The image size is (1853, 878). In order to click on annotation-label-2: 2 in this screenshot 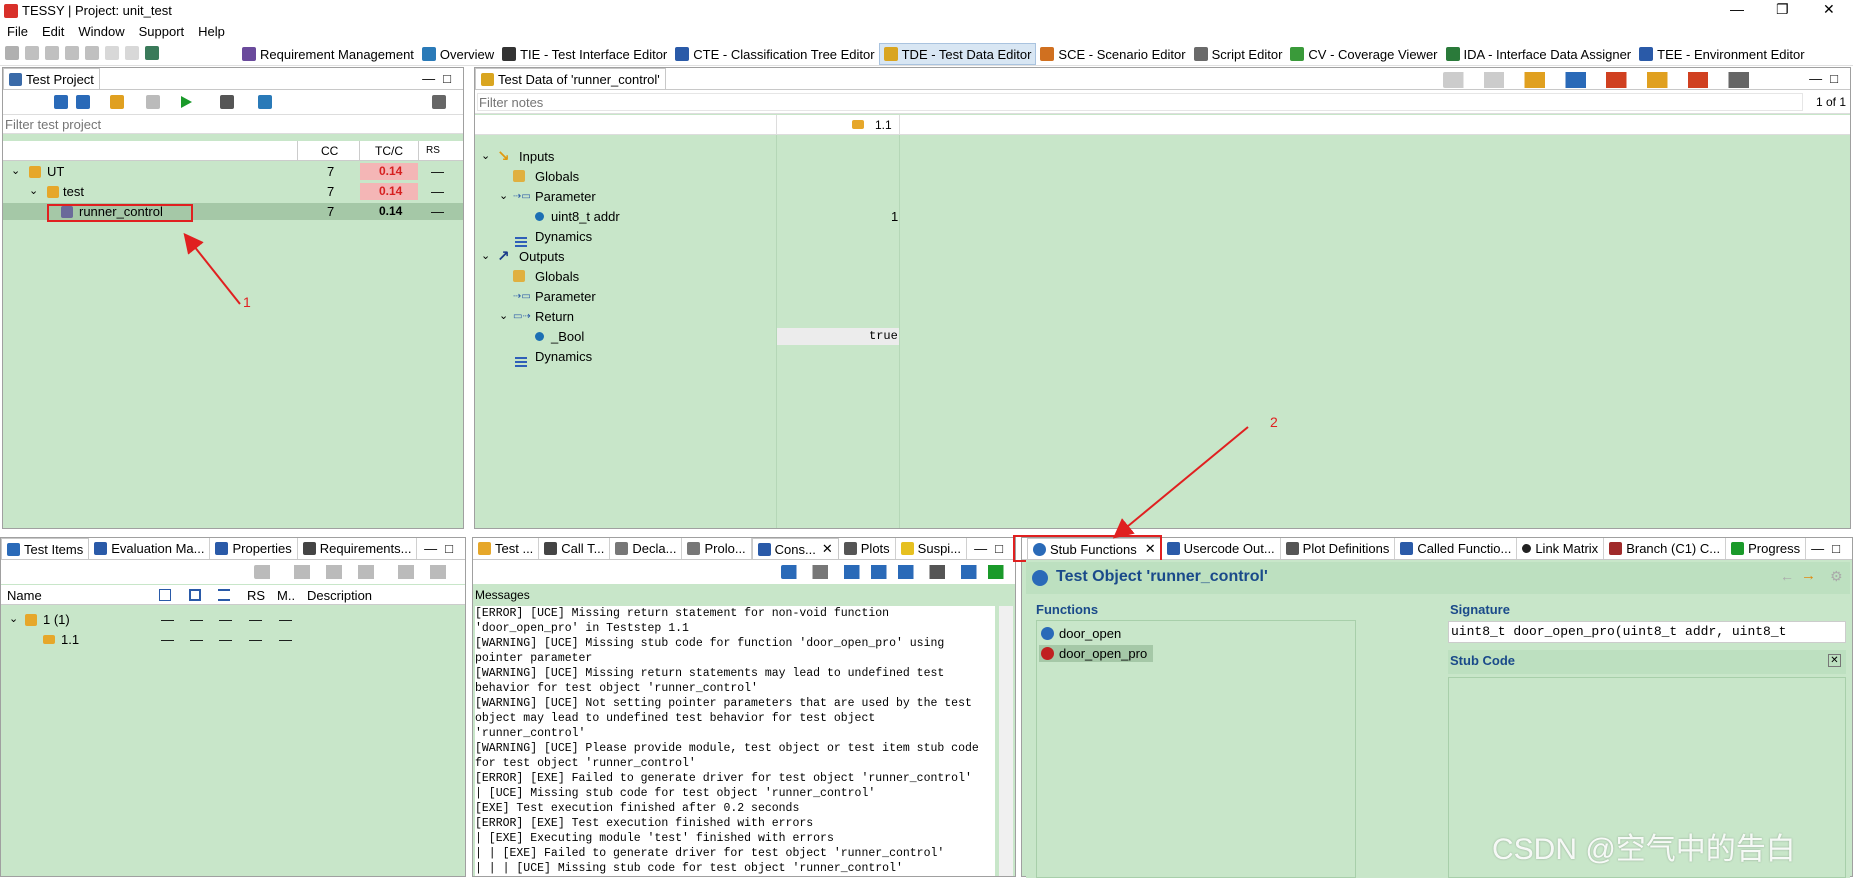, I will do `click(1274, 422)`.